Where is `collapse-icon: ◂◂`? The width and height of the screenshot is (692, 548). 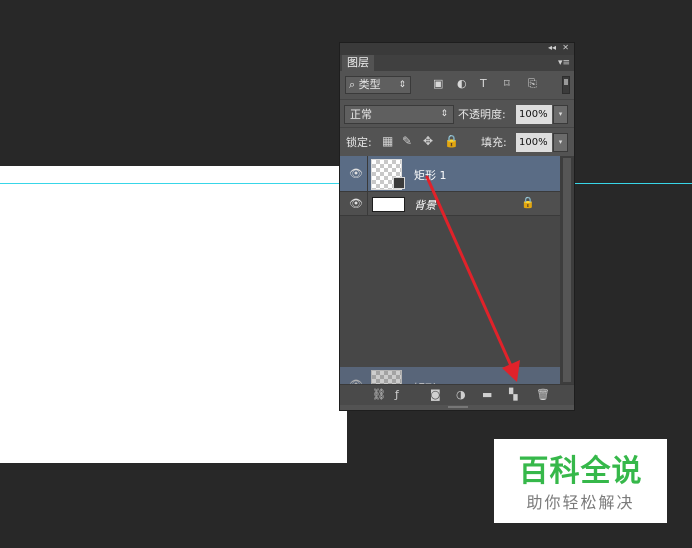 collapse-icon: ◂◂ is located at coordinates (552, 47).